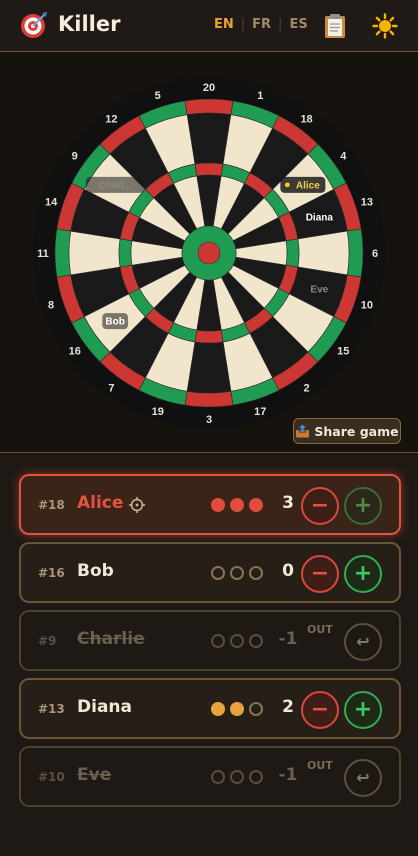  Describe the element at coordinates (158, 412) in the screenshot. I see `board-number-label: 19` at that location.